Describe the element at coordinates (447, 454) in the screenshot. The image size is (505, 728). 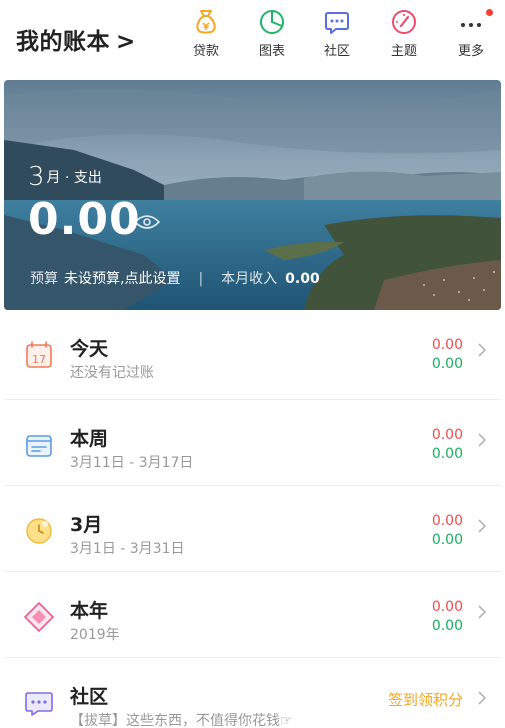
I see `week-income: 0.00` at that location.